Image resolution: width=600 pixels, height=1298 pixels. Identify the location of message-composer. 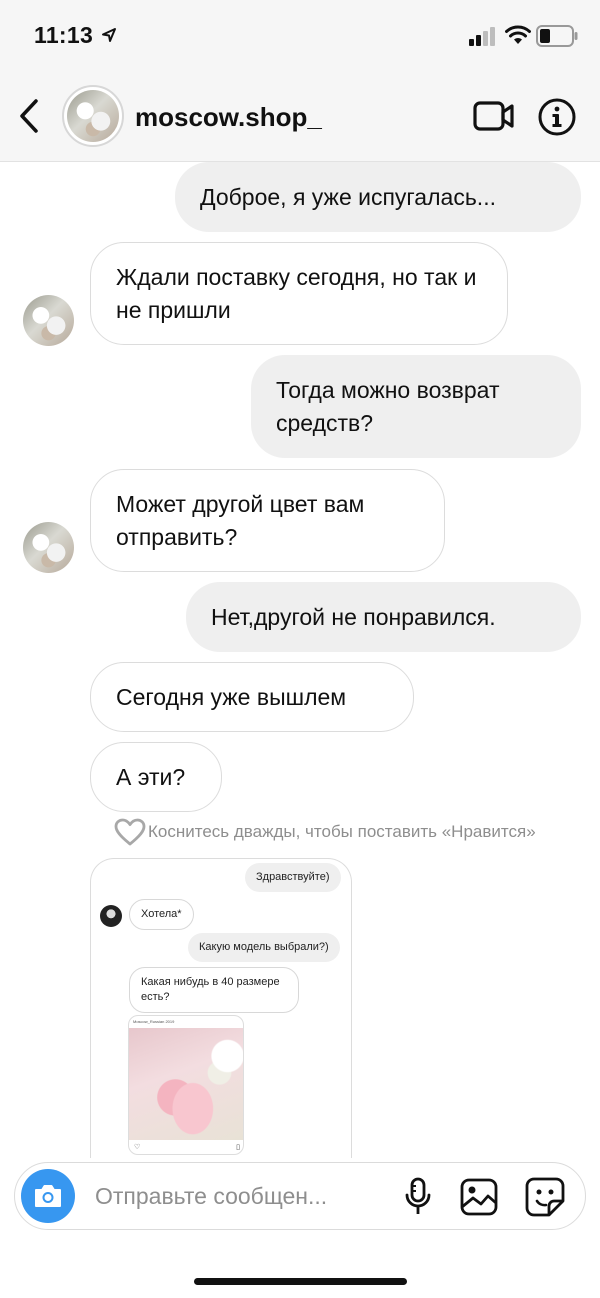
(300, 1196).